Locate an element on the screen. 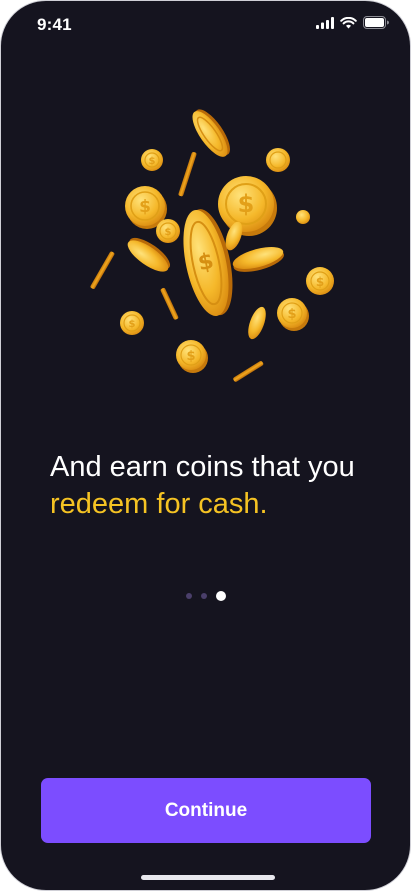 This screenshot has width=411, height=891. status-icons is located at coordinates (353, 25).